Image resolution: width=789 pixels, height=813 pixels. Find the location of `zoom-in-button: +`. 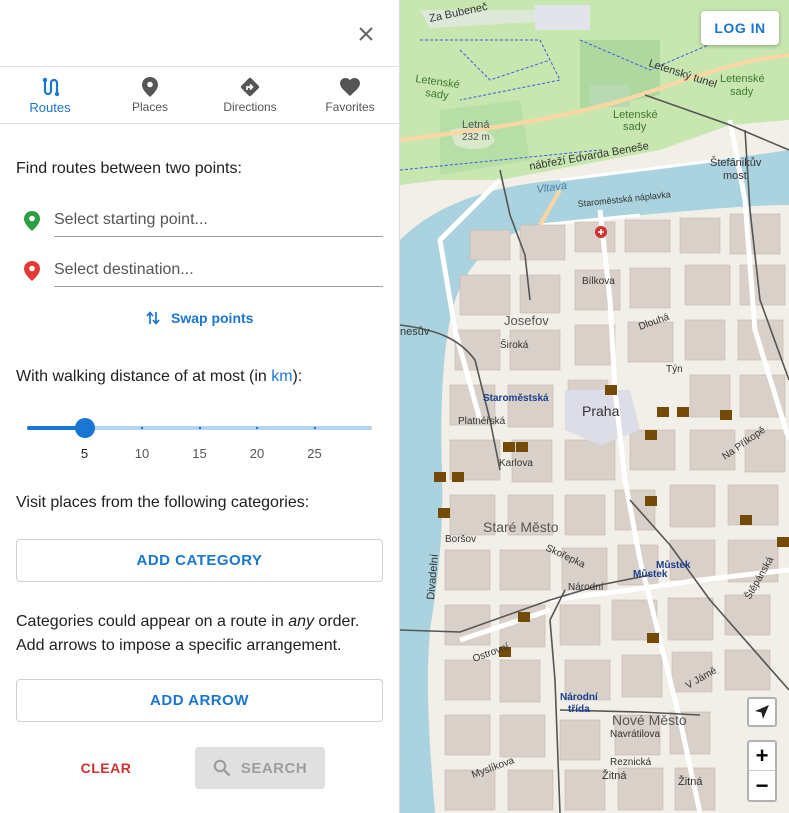

zoom-in-button: + is located at coordinates (762, 756).